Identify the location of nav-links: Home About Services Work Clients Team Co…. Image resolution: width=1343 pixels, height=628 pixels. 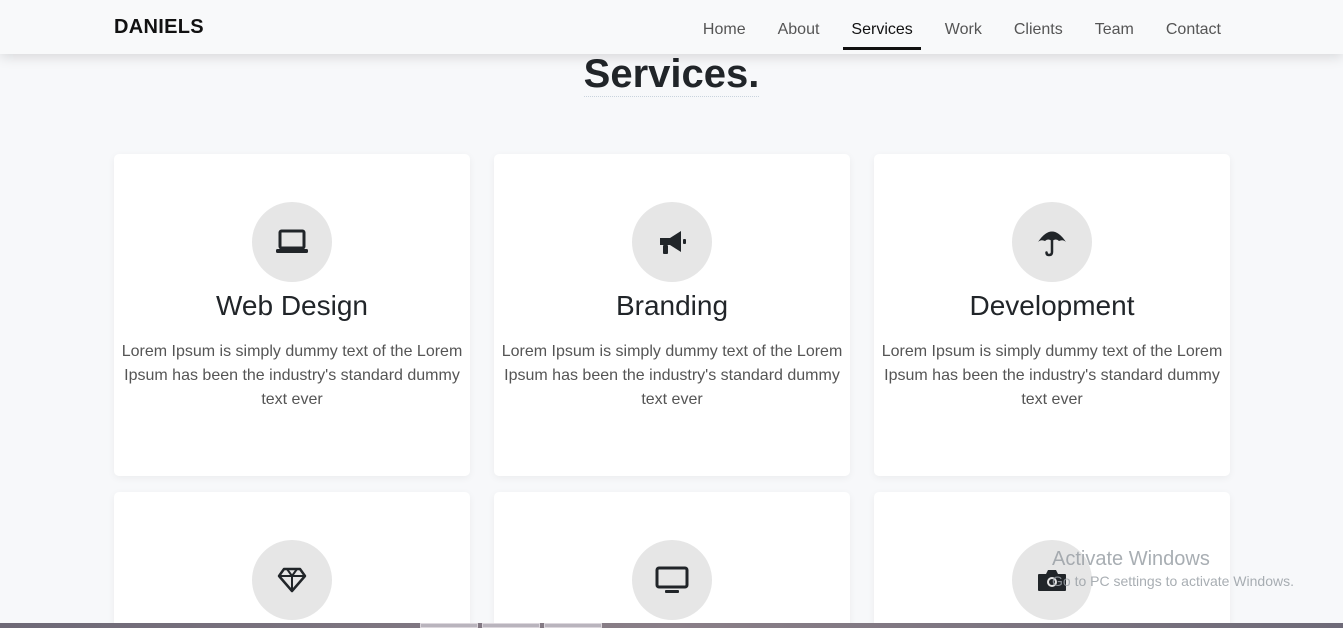
(954, 27).